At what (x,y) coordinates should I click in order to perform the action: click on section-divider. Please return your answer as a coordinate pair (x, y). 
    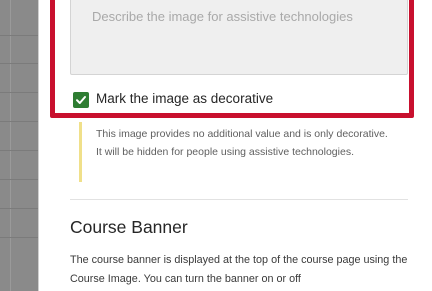
    Looking at the image, I should click on (239, 199).